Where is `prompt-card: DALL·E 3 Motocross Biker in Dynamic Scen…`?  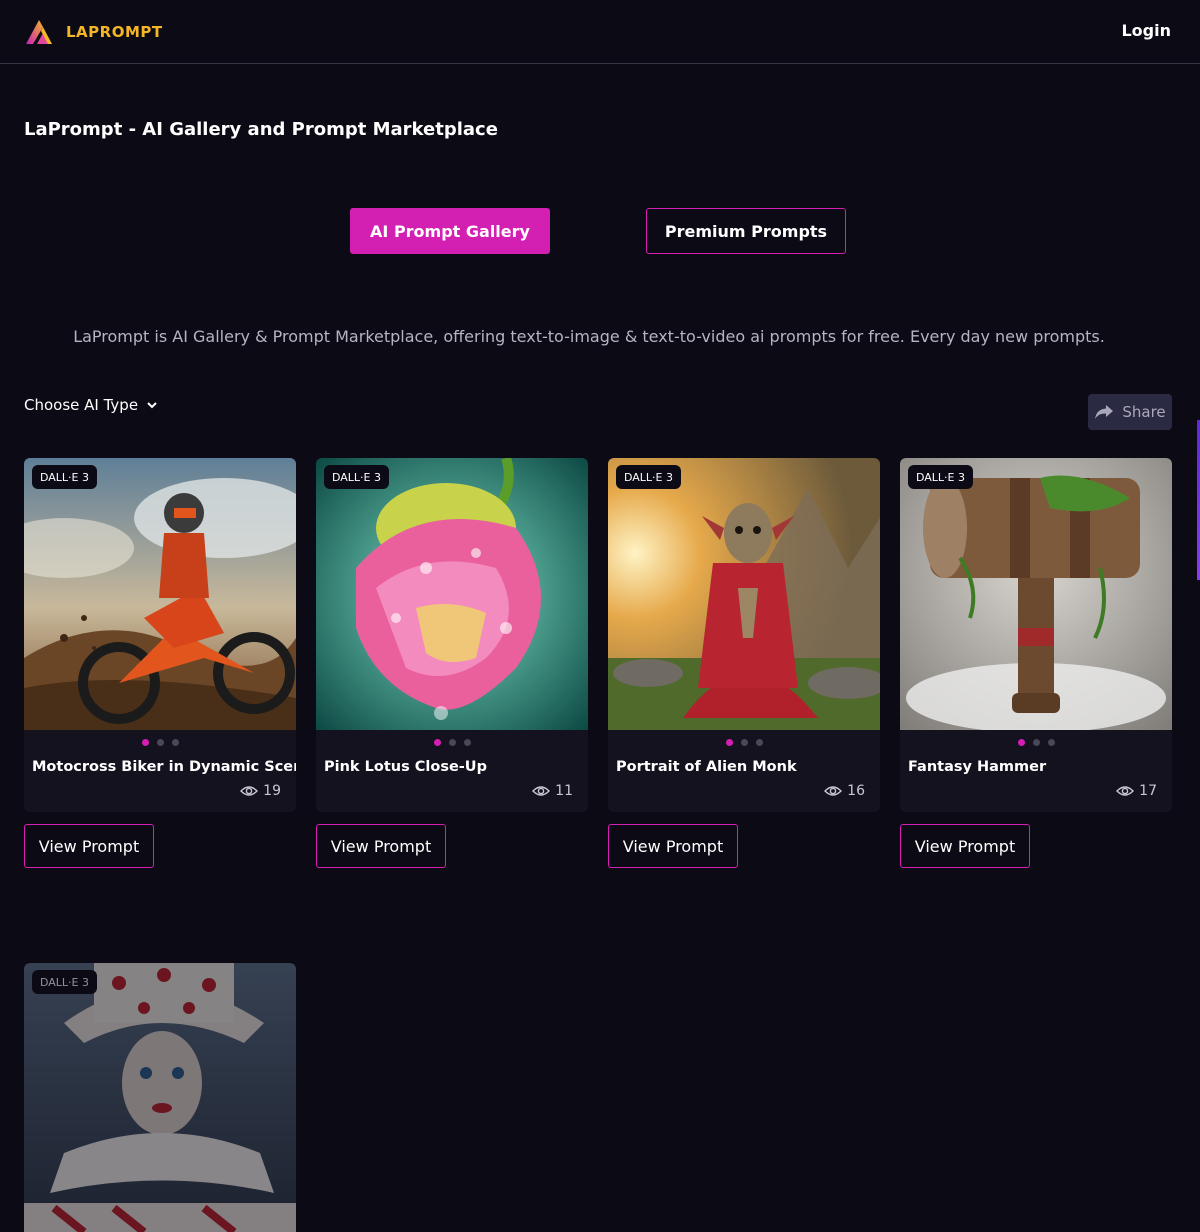
prompt-card: DALL·E 3 Motocross Biker in Dynamic Scen… is located at coordinates (160, 663).